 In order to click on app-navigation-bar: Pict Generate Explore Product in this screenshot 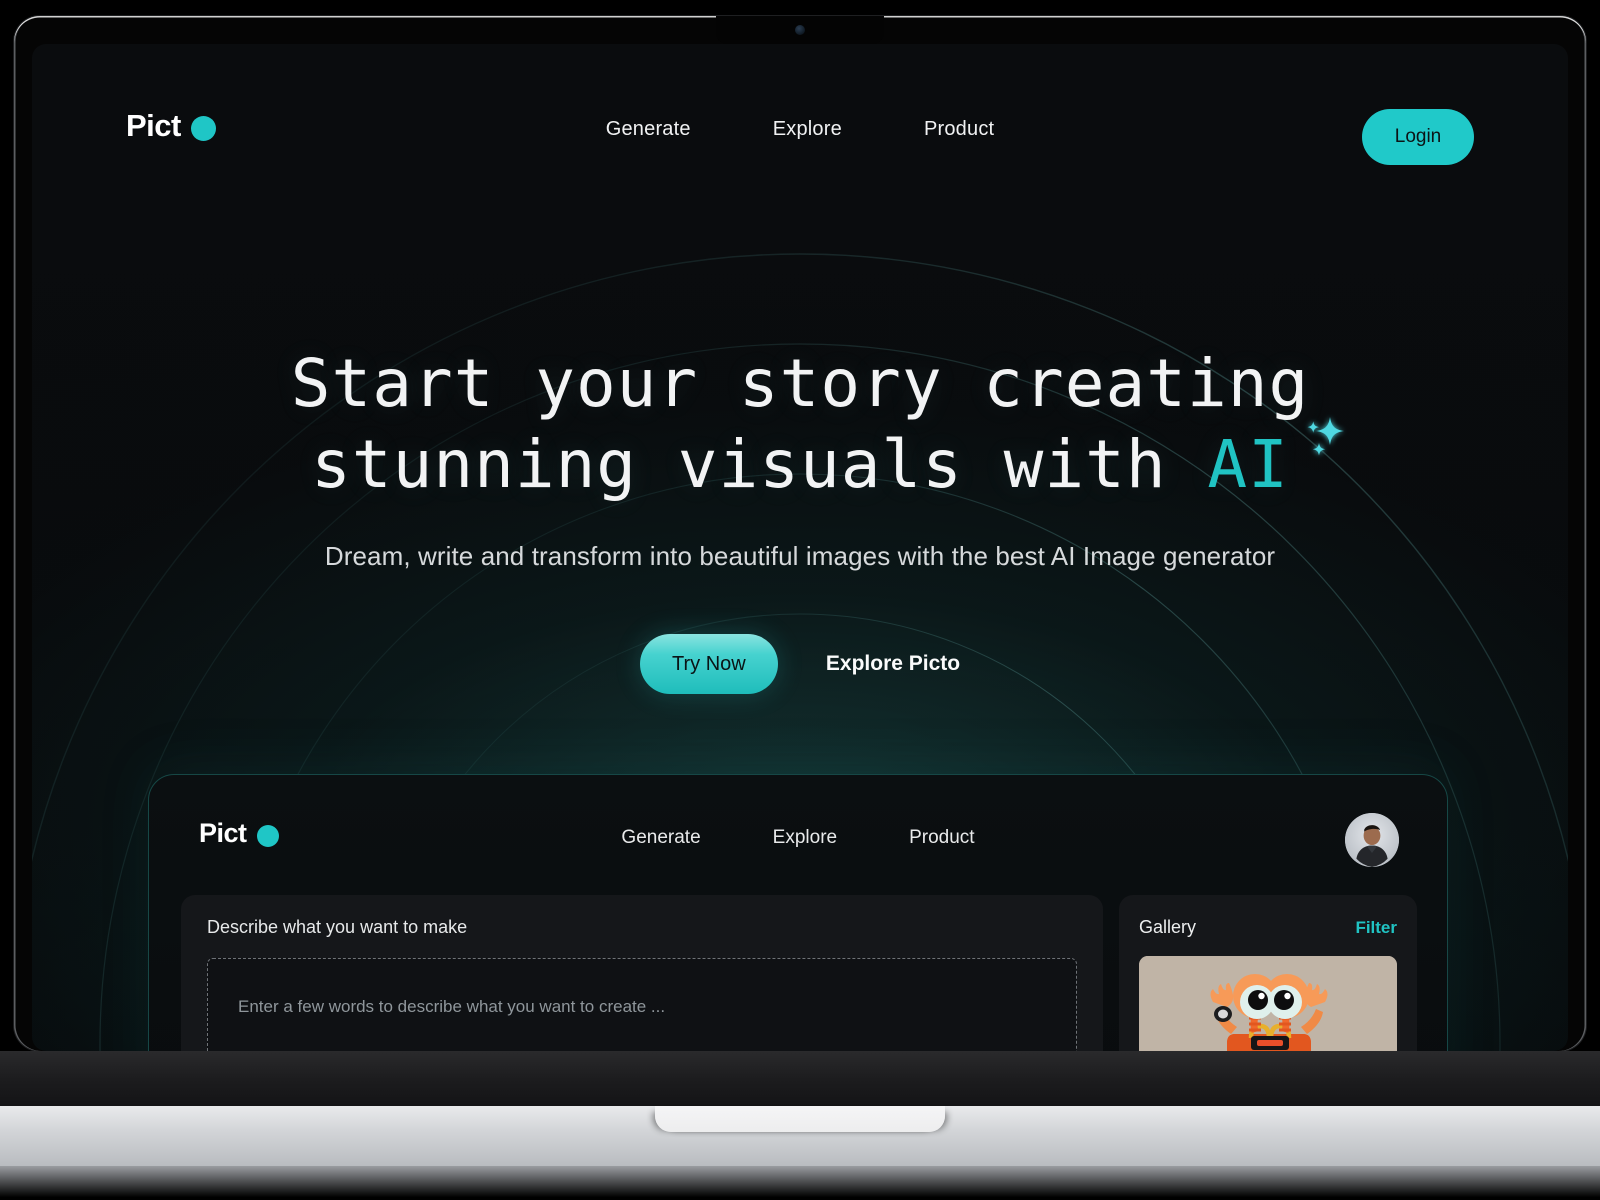, I will do `click(798, 835)`.